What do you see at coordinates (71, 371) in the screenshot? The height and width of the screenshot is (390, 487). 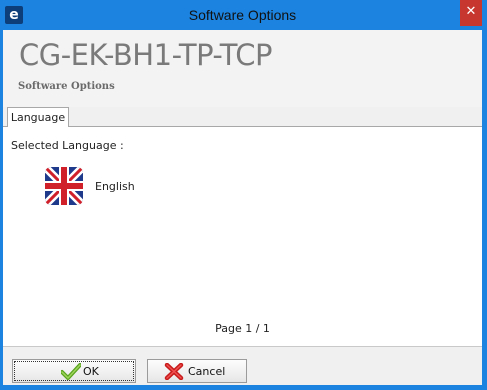 I see `check-icon` at bounding box center [71, 371].